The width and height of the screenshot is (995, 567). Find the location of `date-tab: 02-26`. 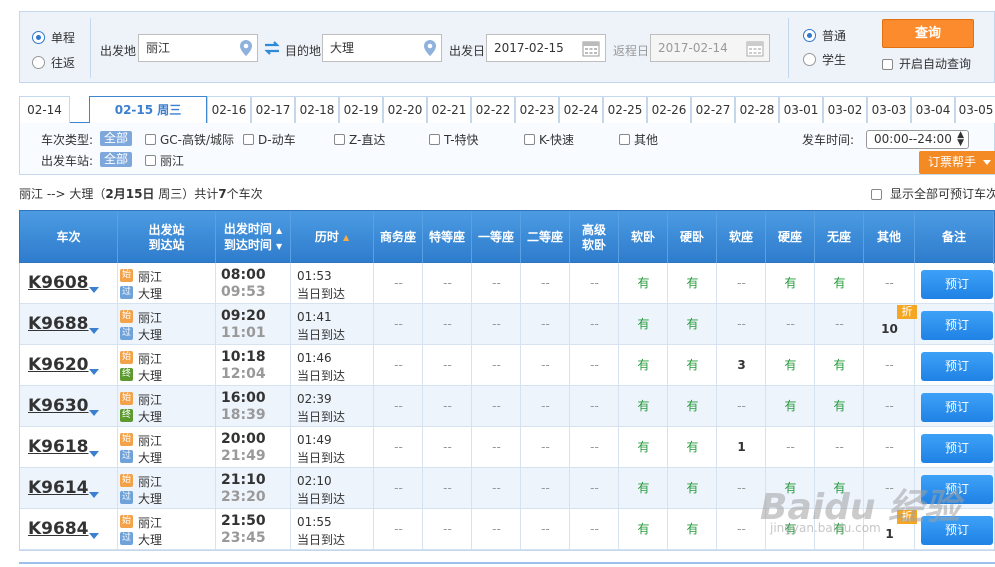

date-tab: 02-26 is located at coordinates (669, 109).